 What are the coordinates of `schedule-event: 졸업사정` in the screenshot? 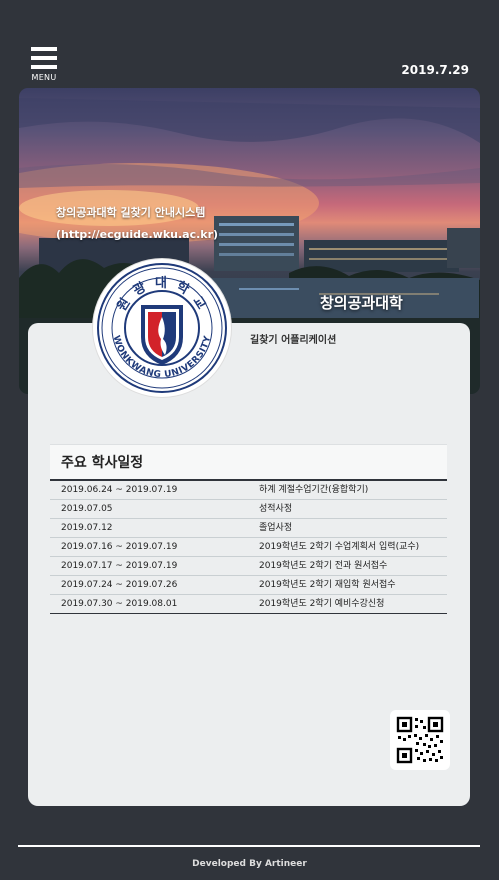 It's located at (276, 528).